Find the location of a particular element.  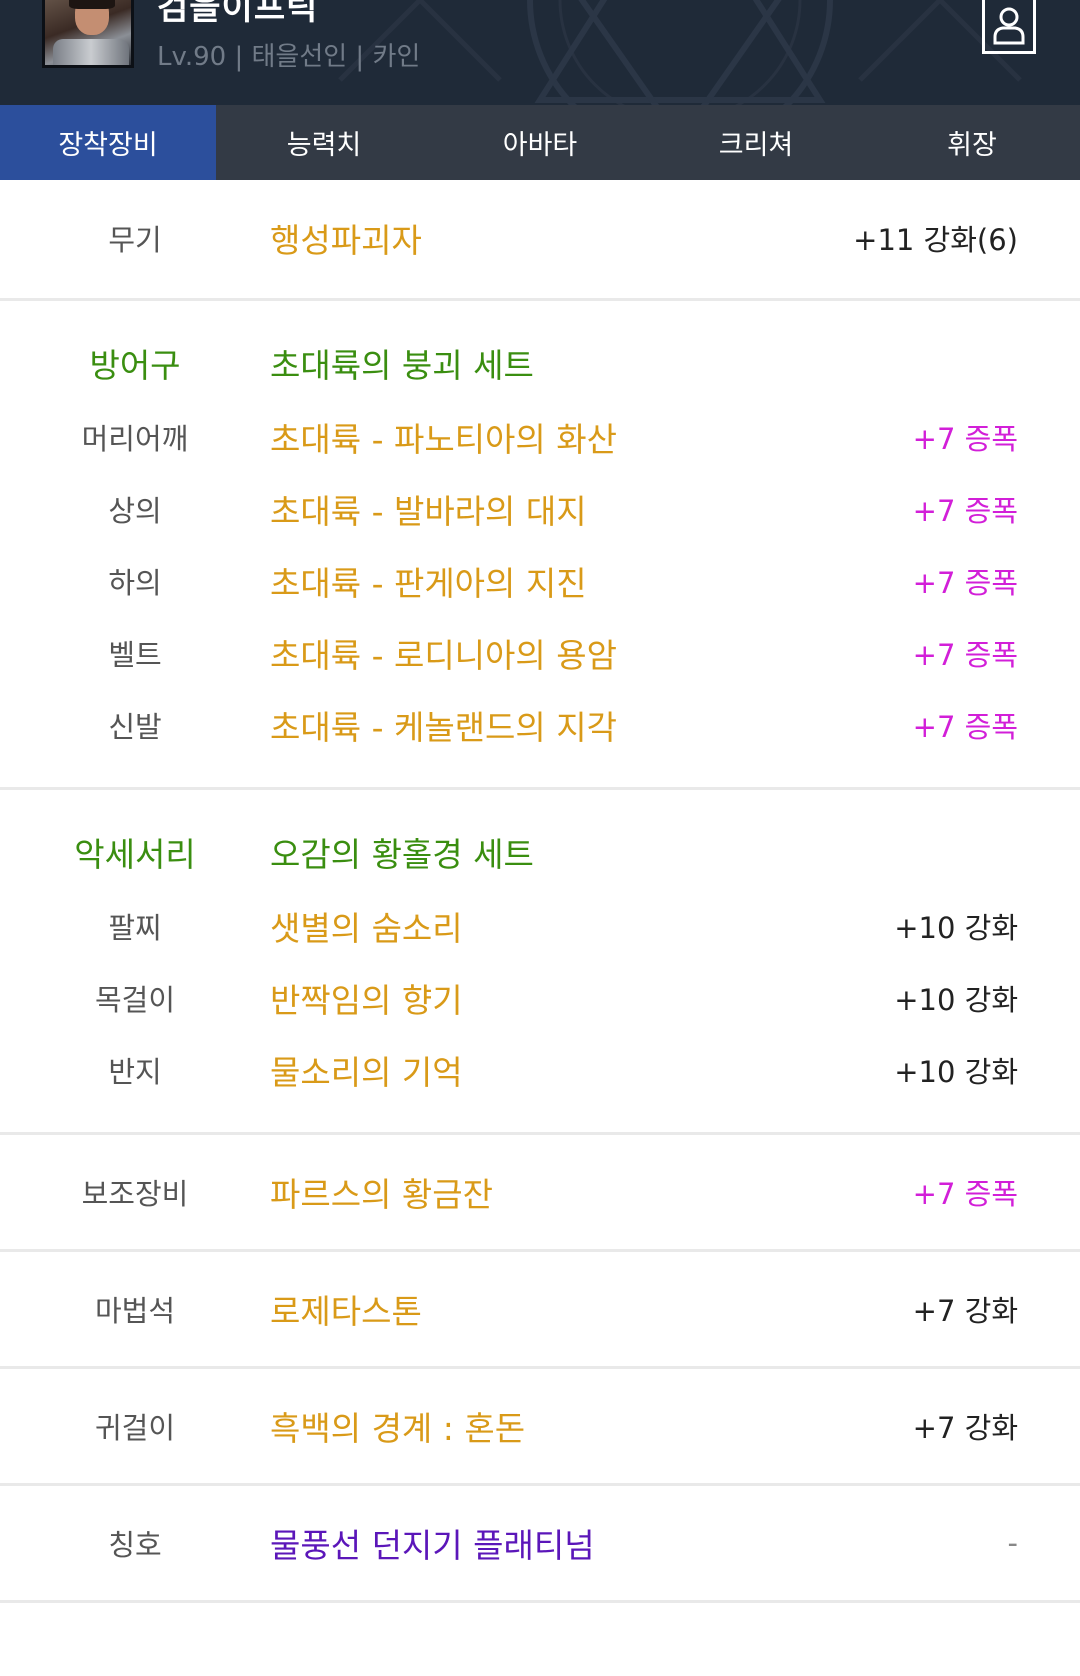

item-name: 샛별의 숨소리 is located at coordinates (366, 928).